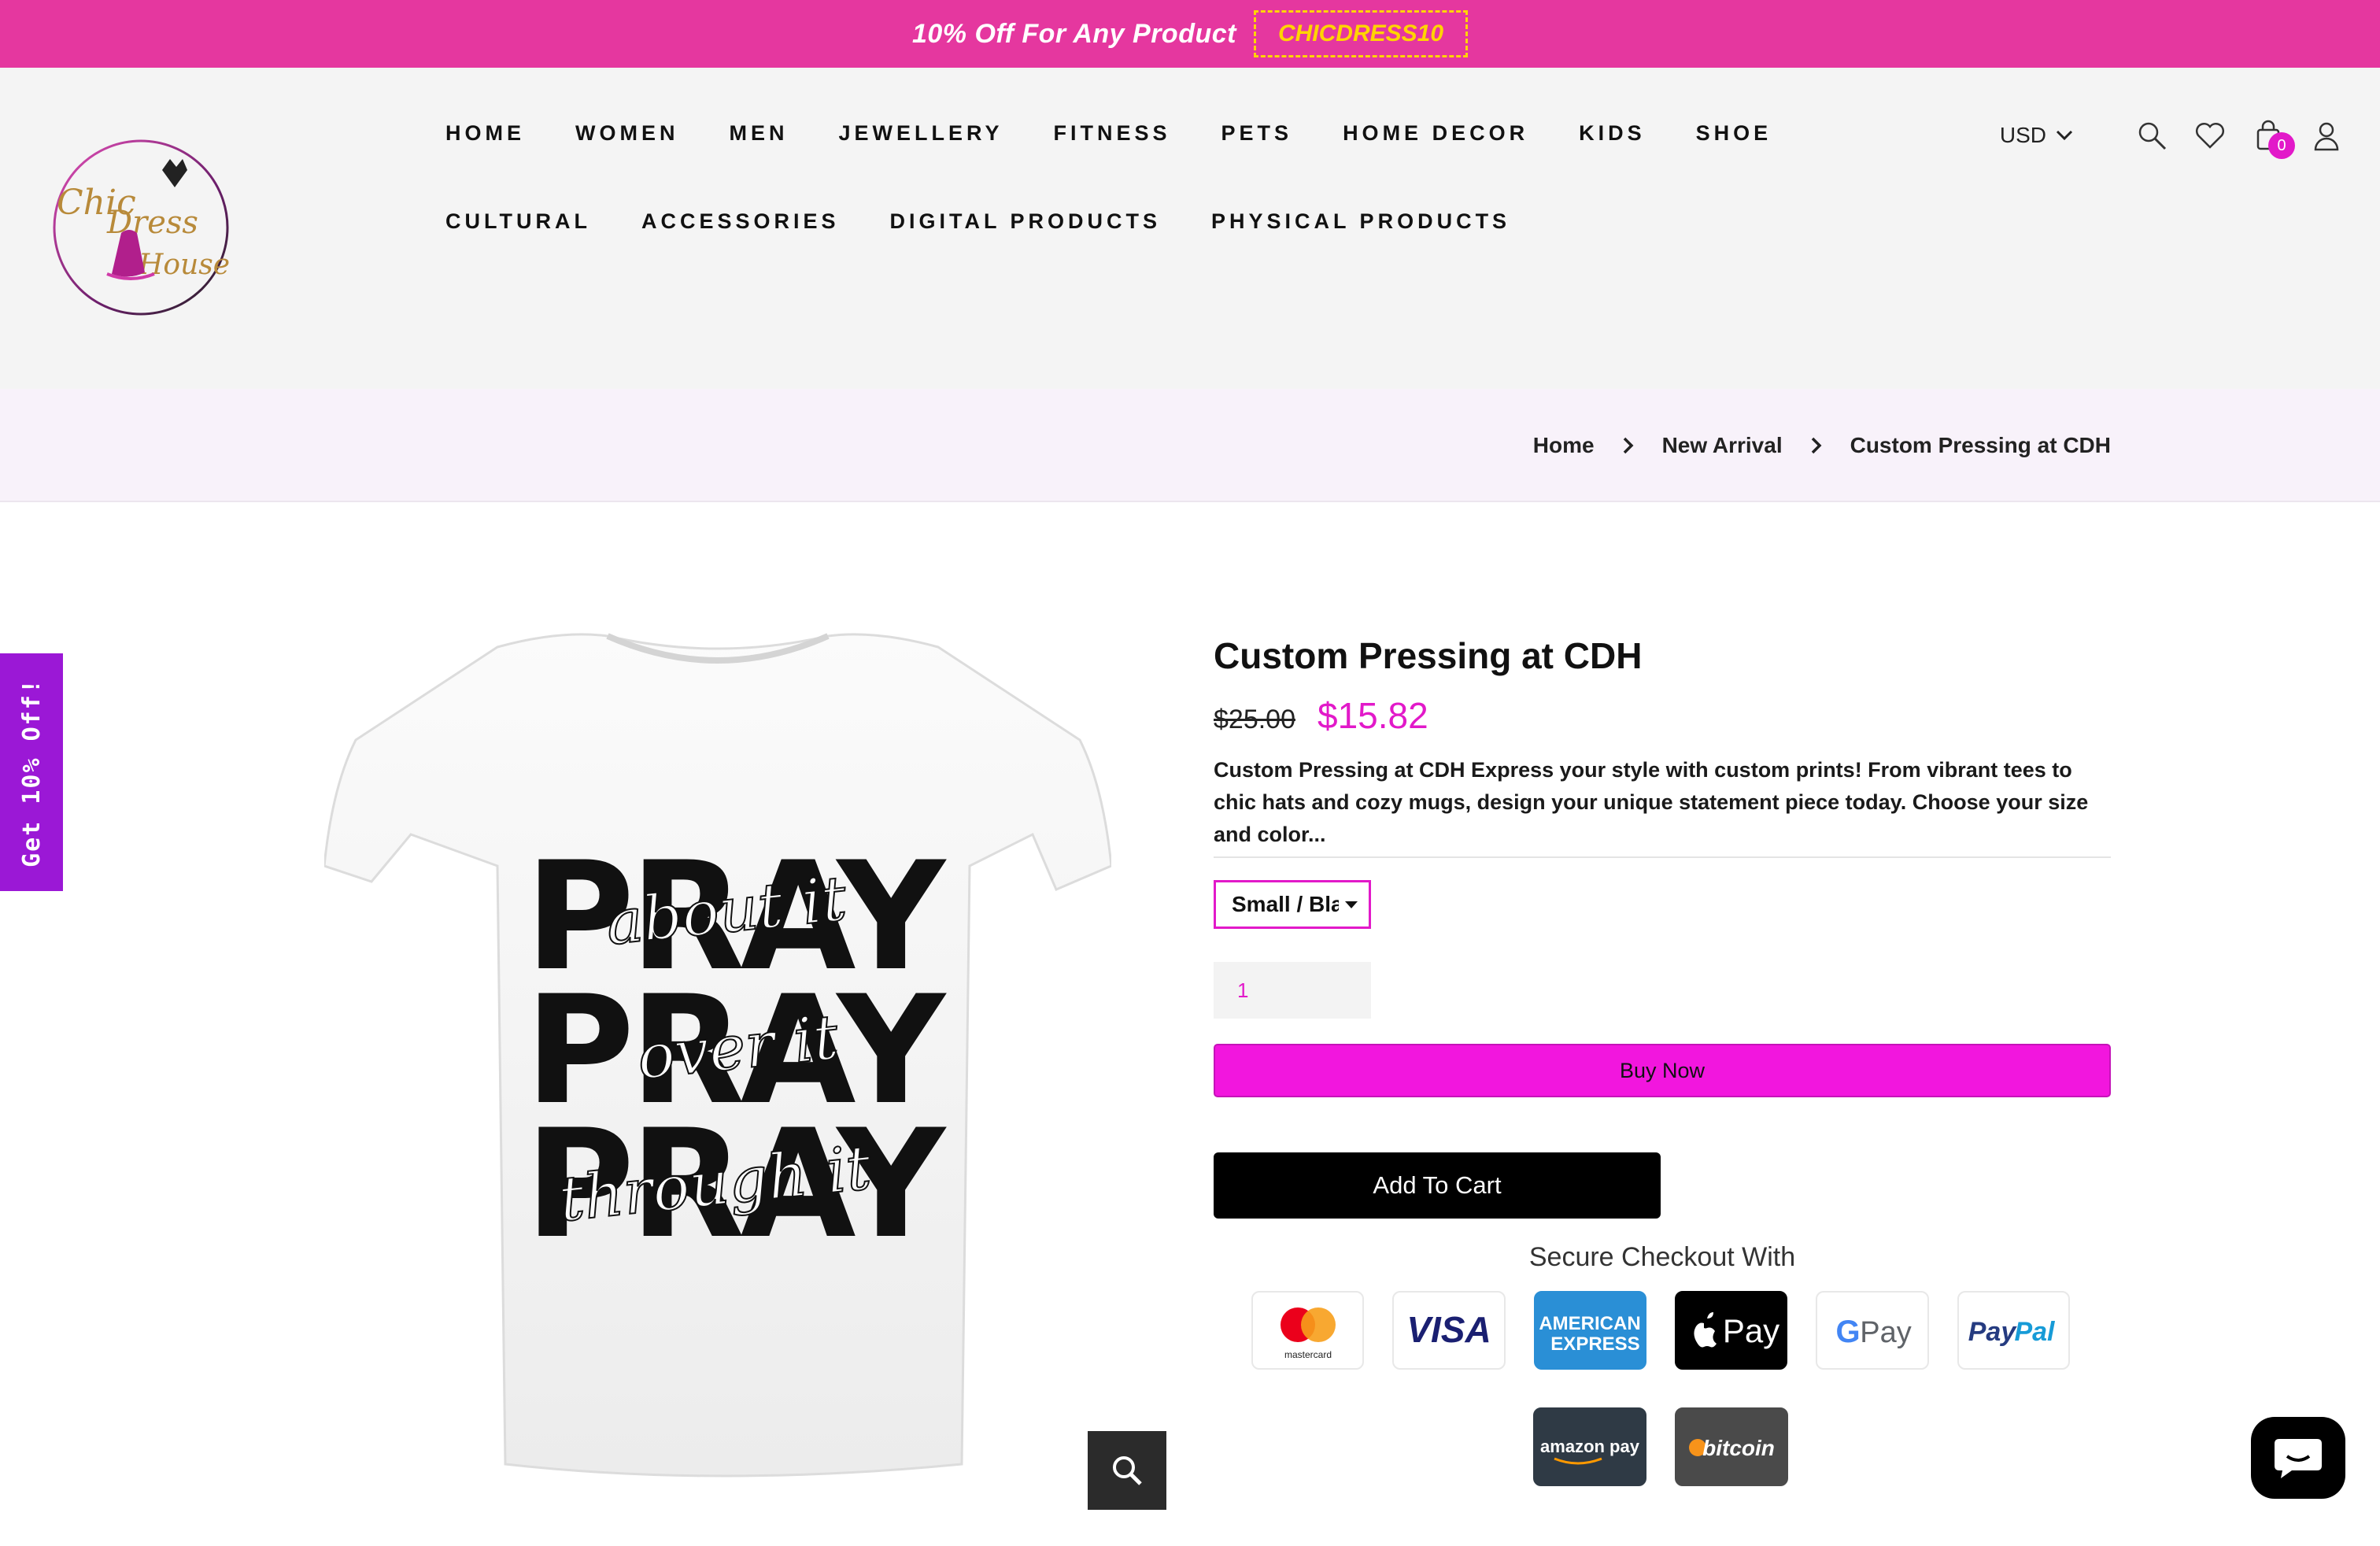  Describe the element at coordinates (1564, 445) in the screenshot. I see `breadcrumb-home: Home` at that location.